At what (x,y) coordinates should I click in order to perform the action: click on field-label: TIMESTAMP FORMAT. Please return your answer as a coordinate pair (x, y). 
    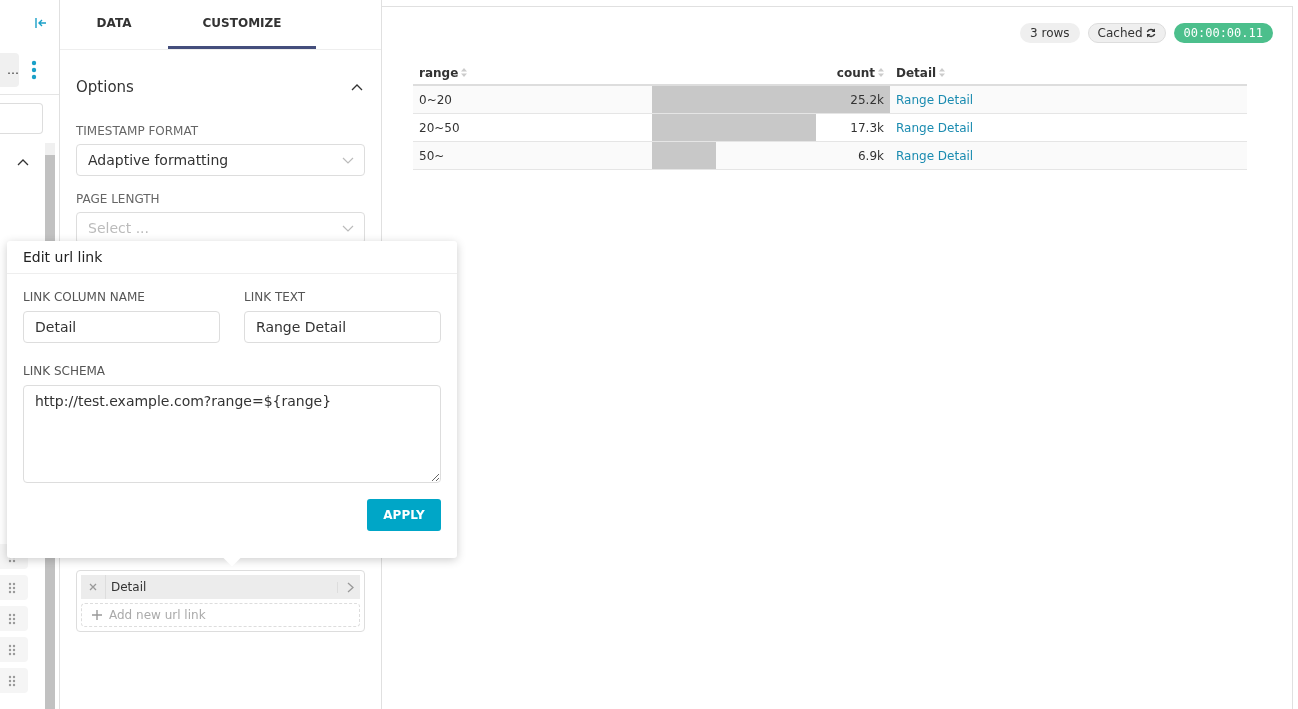
    Looking at the image, I should click on (138, 131).